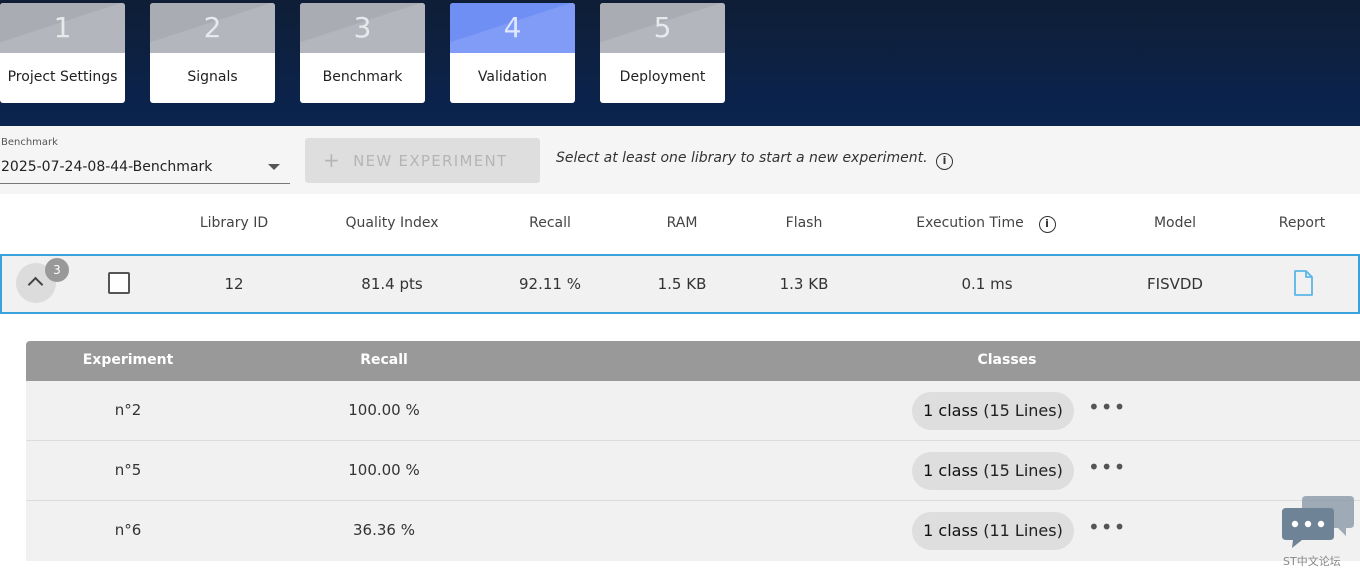 This screenshot has width=1360, height=577. What do you see at coordinates (662, 53) in the screenshot?
I see `step-deployment: 5 Deployment` at bounding box center [662, 53].